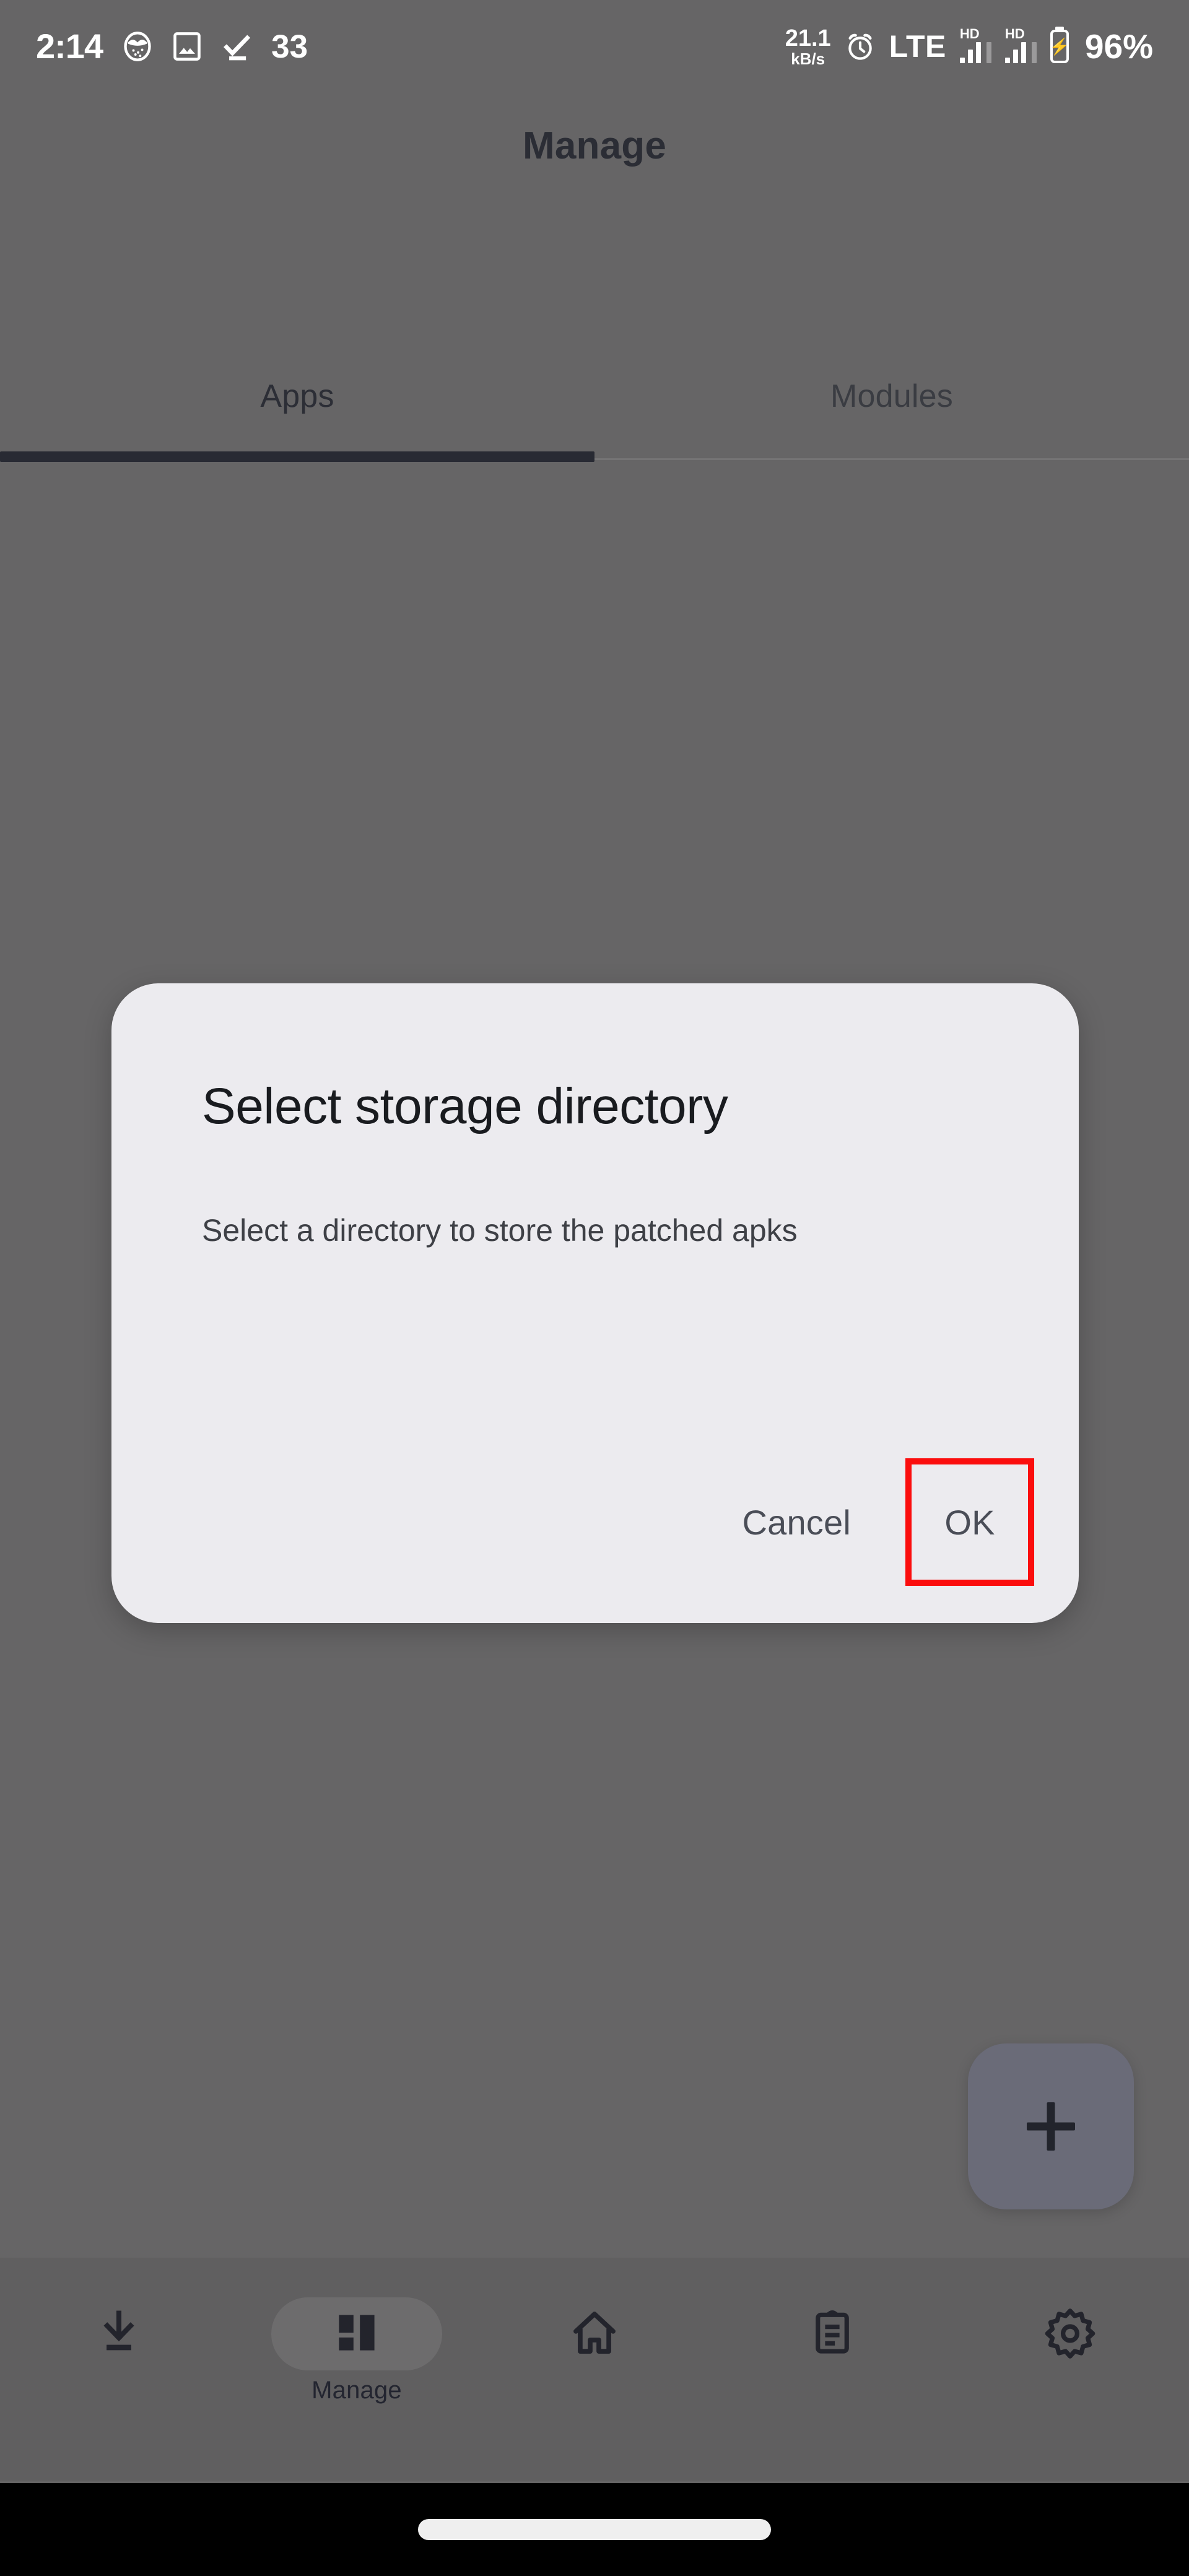 The image size is (1189, 2576). I want to click on tab-apps-label: Apps, so click(297, 396).